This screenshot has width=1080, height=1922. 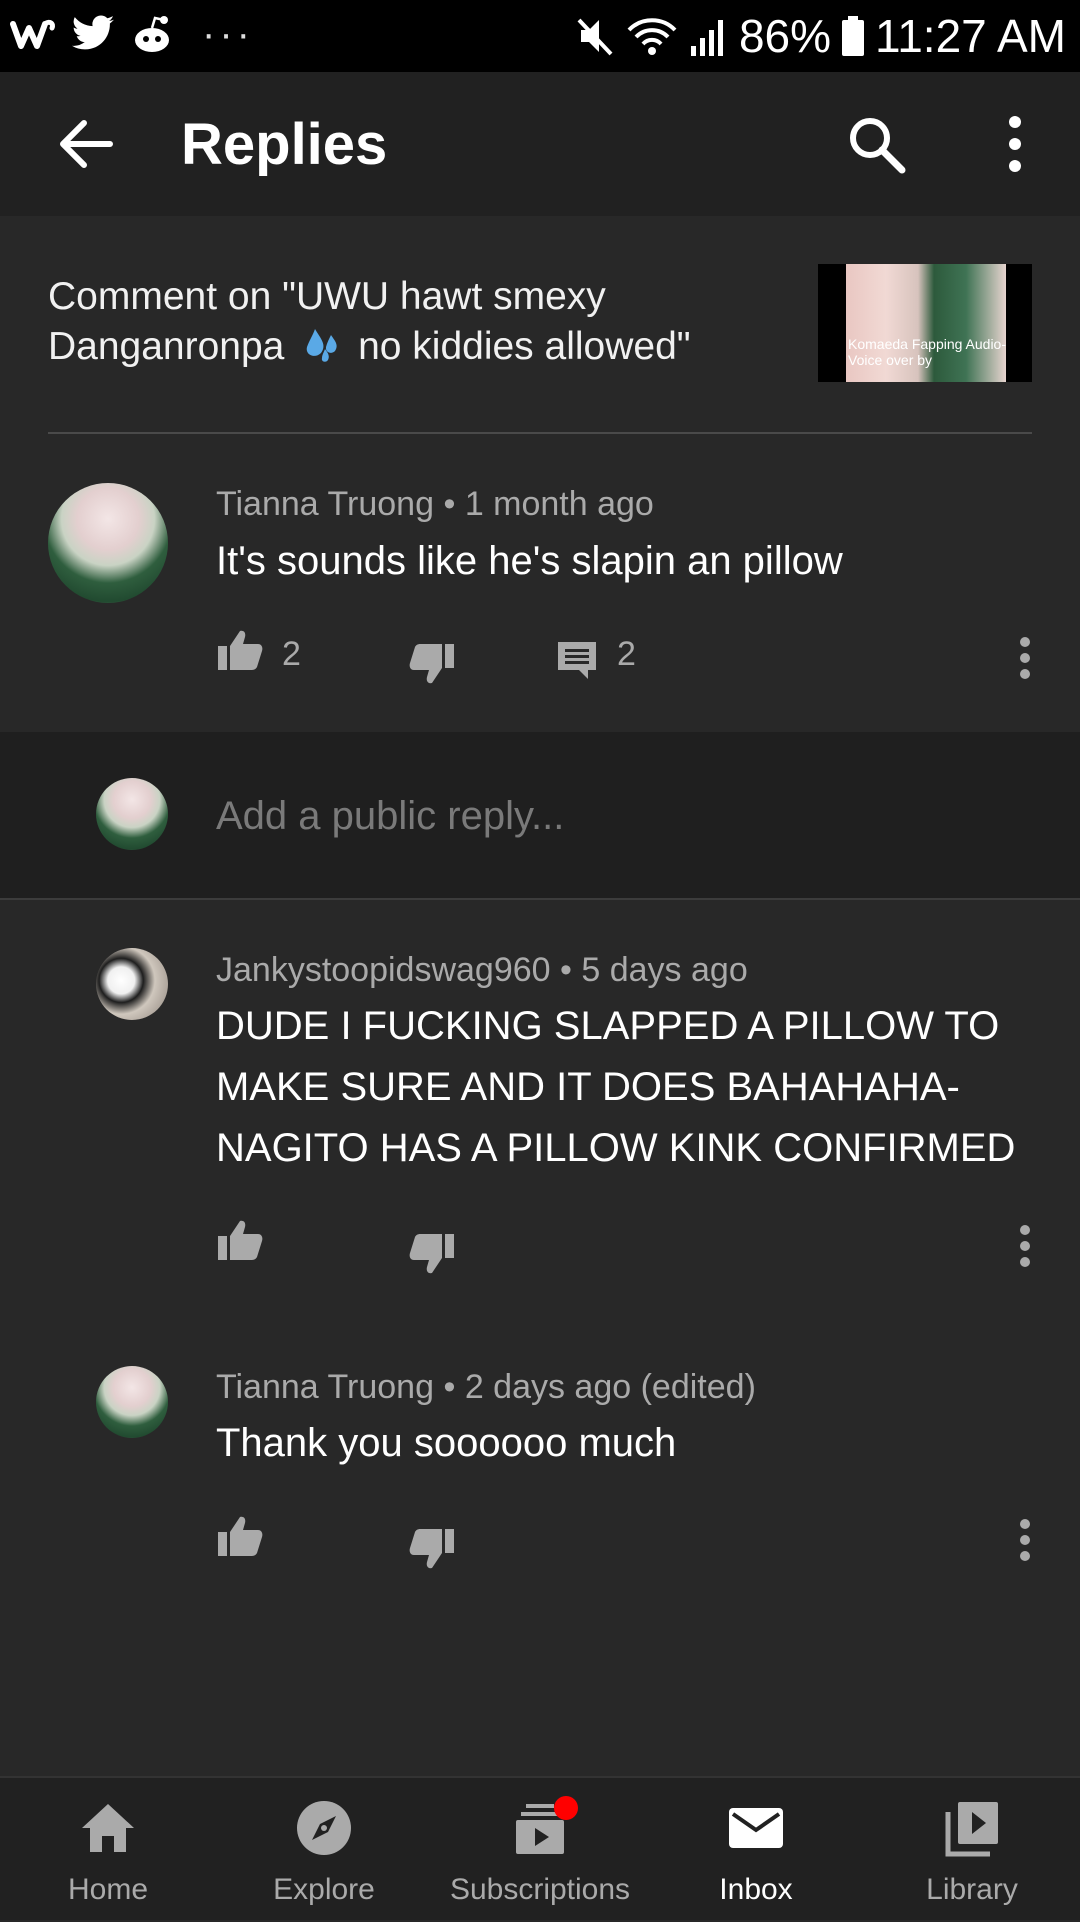 What do you see at coordinates (446, 1443) in the screenshot?
I see `reply-text: Thank you soooooo much` at bounding box center [446, 1443].